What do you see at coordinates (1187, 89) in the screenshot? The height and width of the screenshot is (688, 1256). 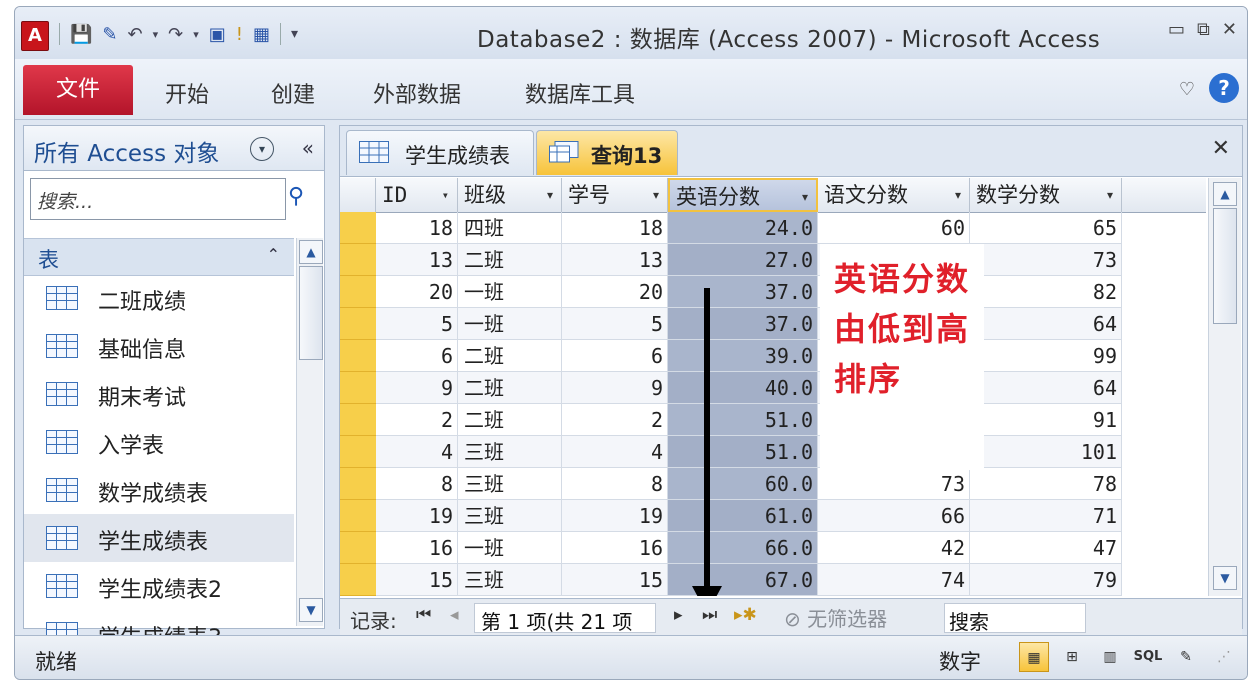 I see `minimize-ribbon-icon: ♡` at bounding box center [1187, 89].